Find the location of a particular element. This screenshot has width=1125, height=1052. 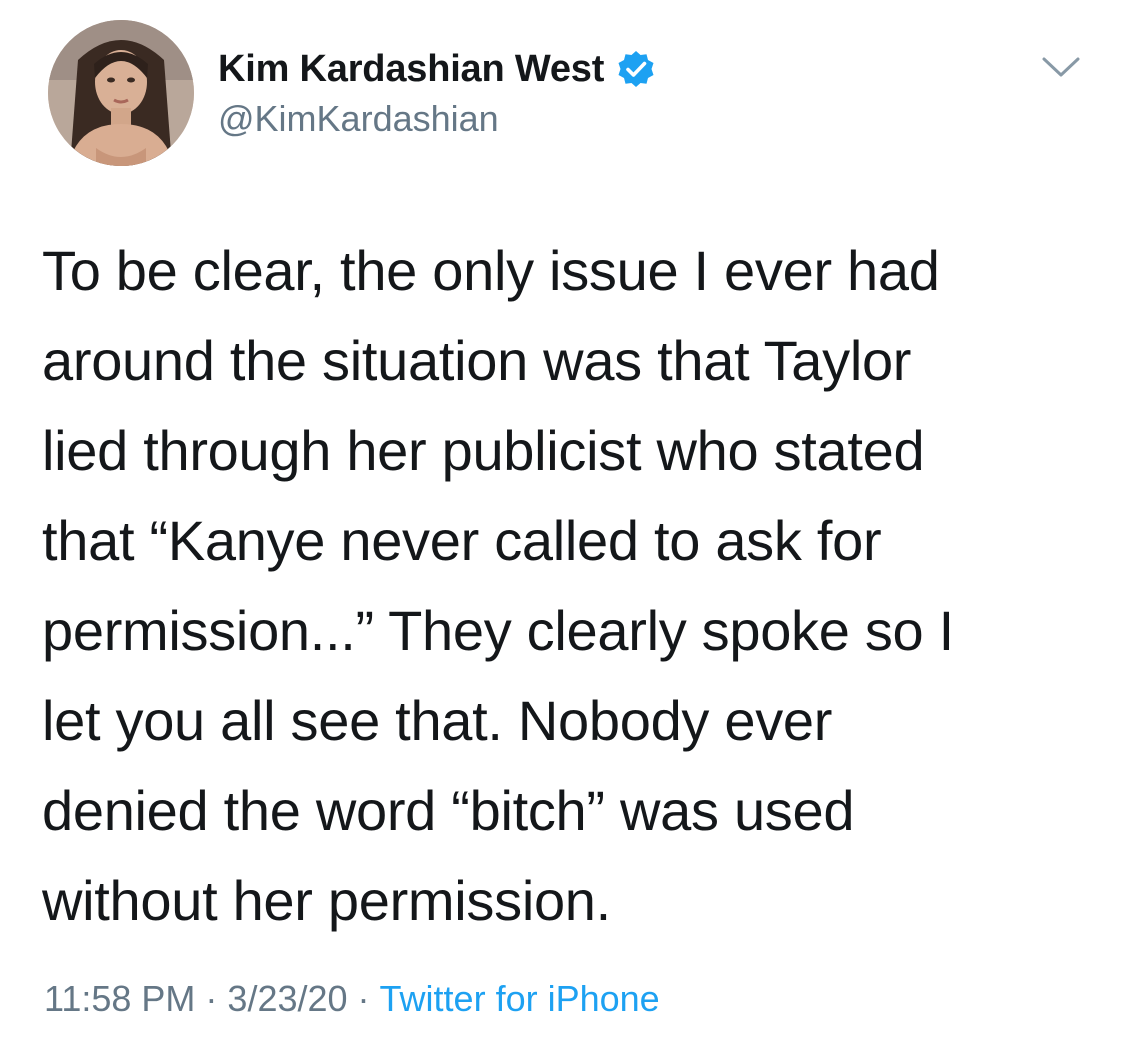

verified-badge-icon is located at coordinates (636, 69).